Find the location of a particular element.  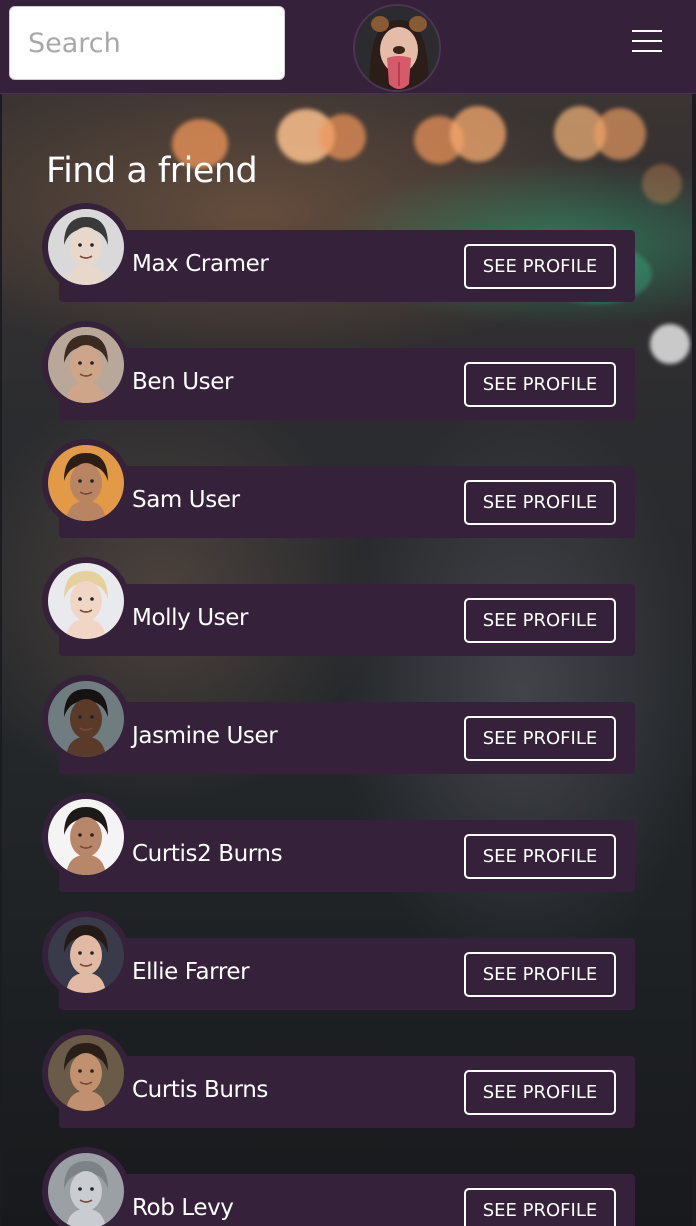

friend-name: Sam User is located at coordinates (186, 500).